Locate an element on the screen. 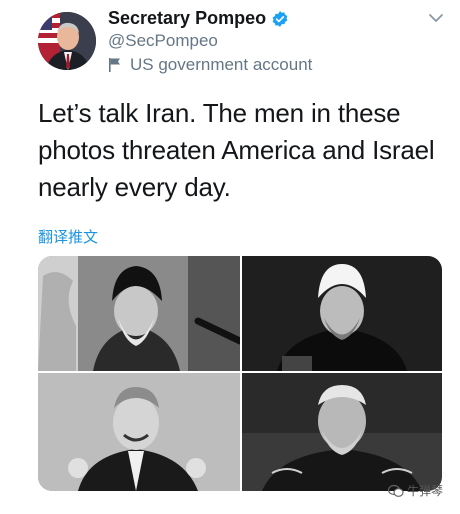 Image resolution: width=460 pixels, height=514 pixels. author-handle: @SecPompeo is located at coordinates (163, 41).